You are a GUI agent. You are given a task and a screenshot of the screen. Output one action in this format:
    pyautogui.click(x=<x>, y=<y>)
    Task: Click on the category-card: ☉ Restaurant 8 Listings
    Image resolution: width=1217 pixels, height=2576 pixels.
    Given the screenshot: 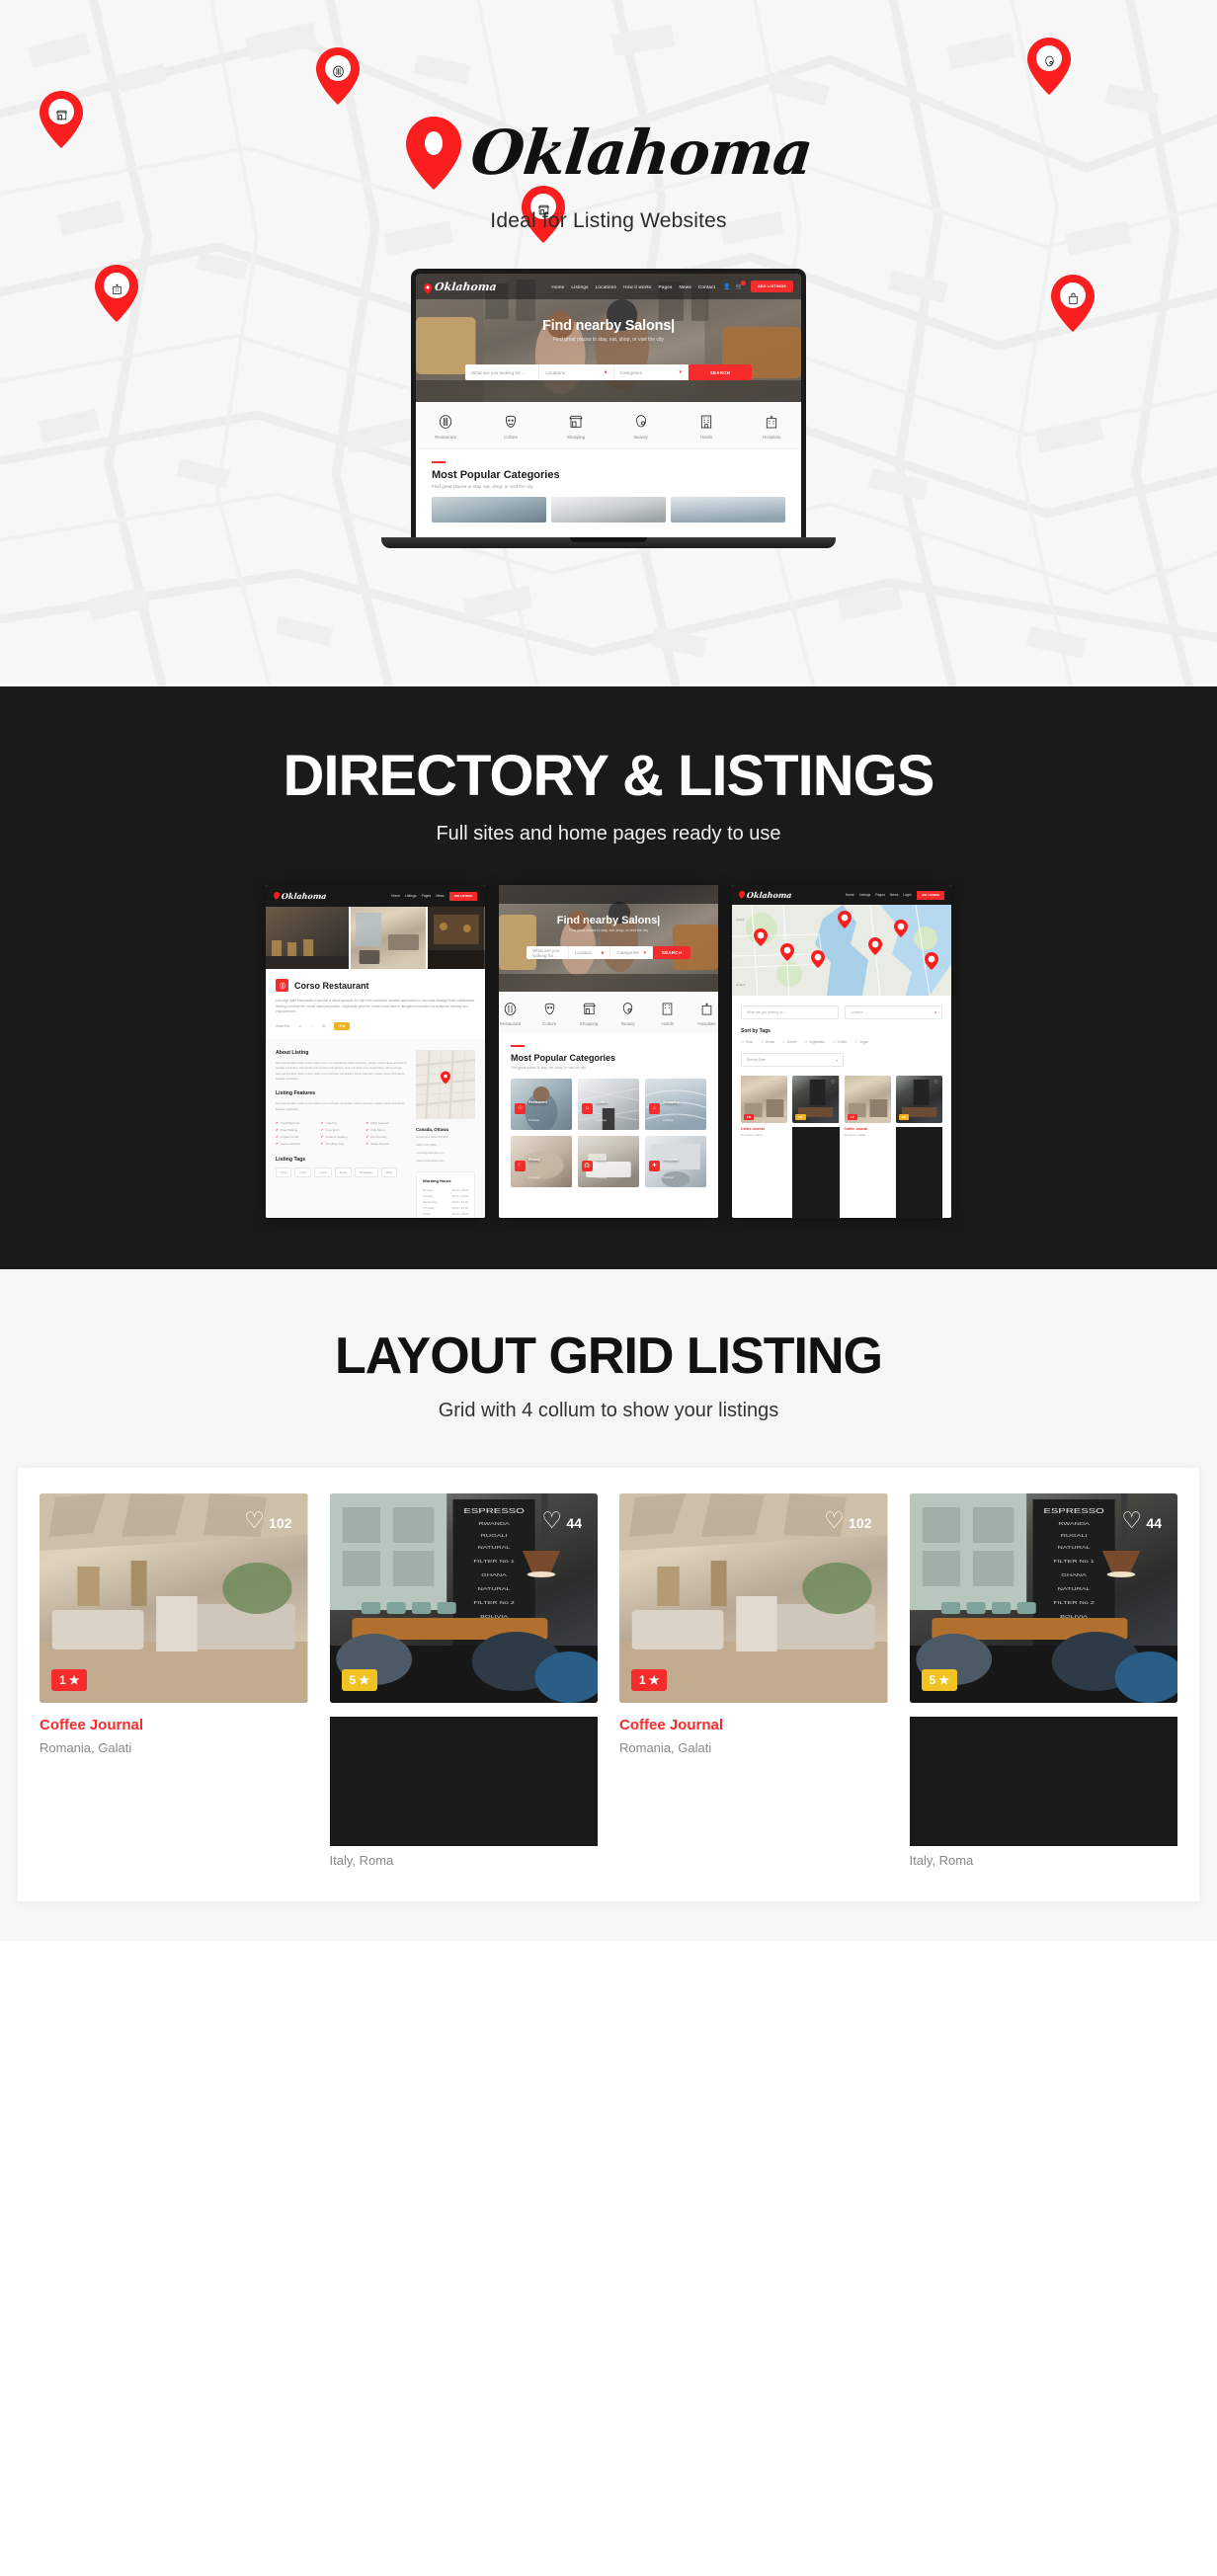 What is the action you would take?
    pyautogui.click(x=541, y=1104)
    